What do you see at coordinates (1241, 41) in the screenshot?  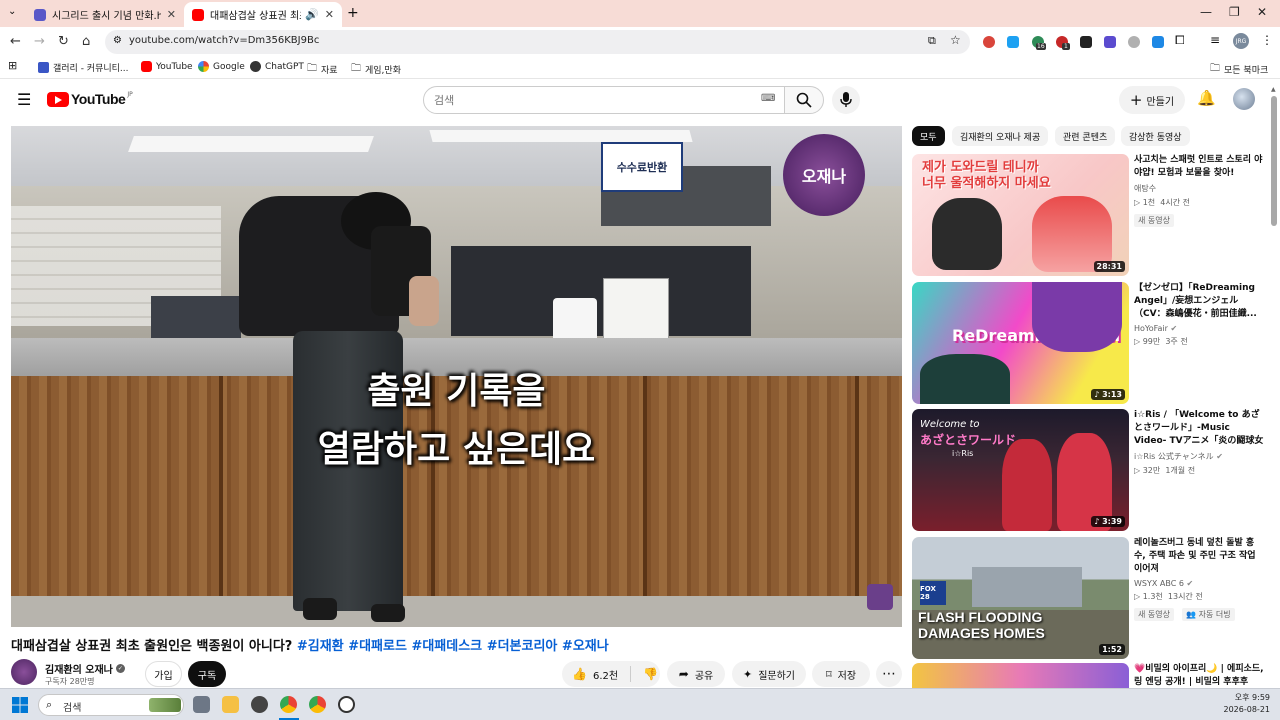 I see `profile-avatar: JRG` at bounding box center [1241, 41].